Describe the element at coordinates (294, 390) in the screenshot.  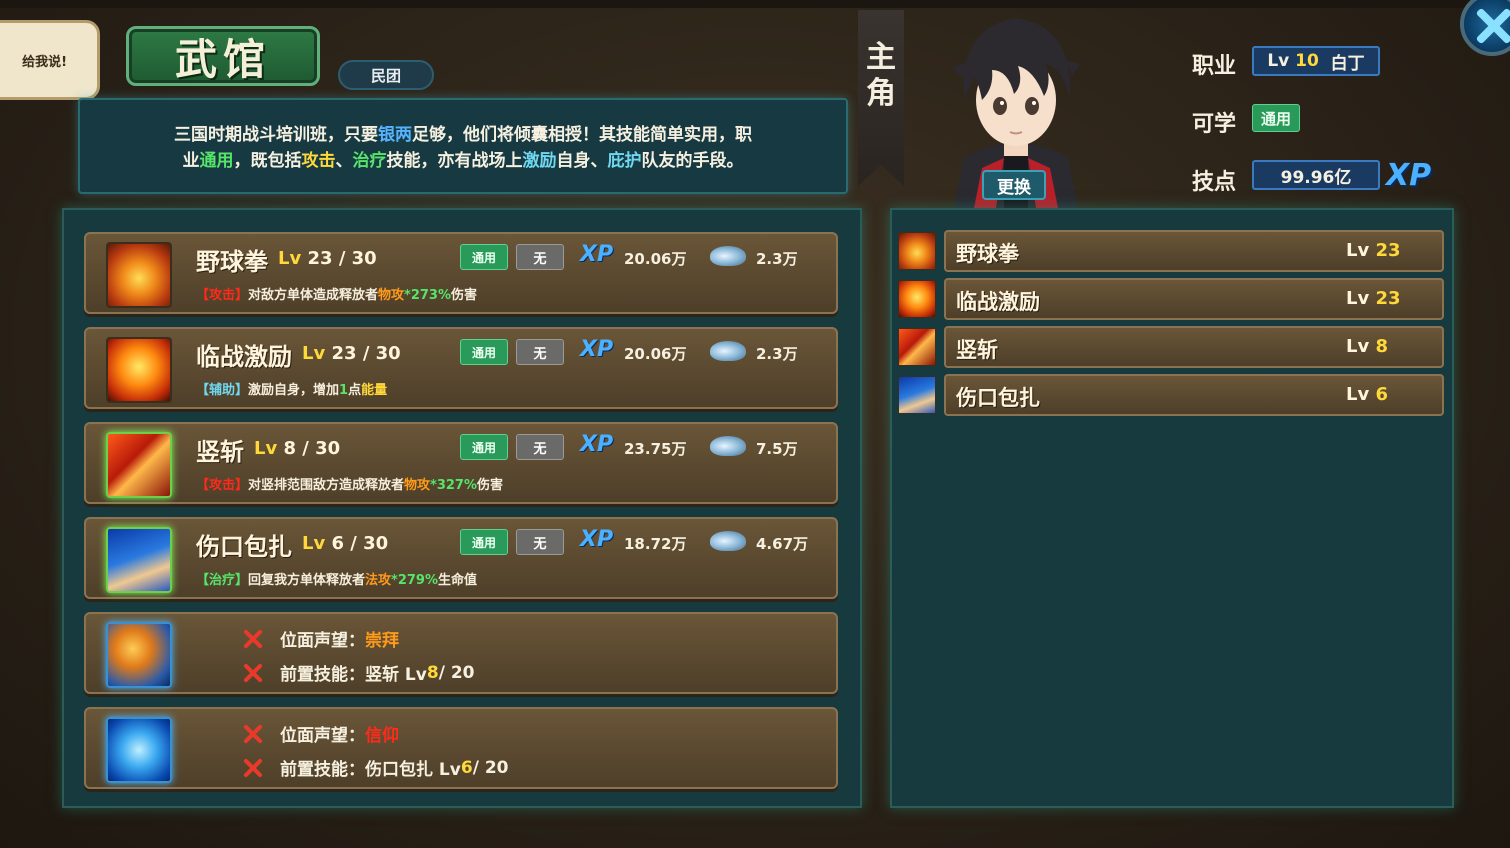
I see `desc-text: 激励自身，增加` at that location.